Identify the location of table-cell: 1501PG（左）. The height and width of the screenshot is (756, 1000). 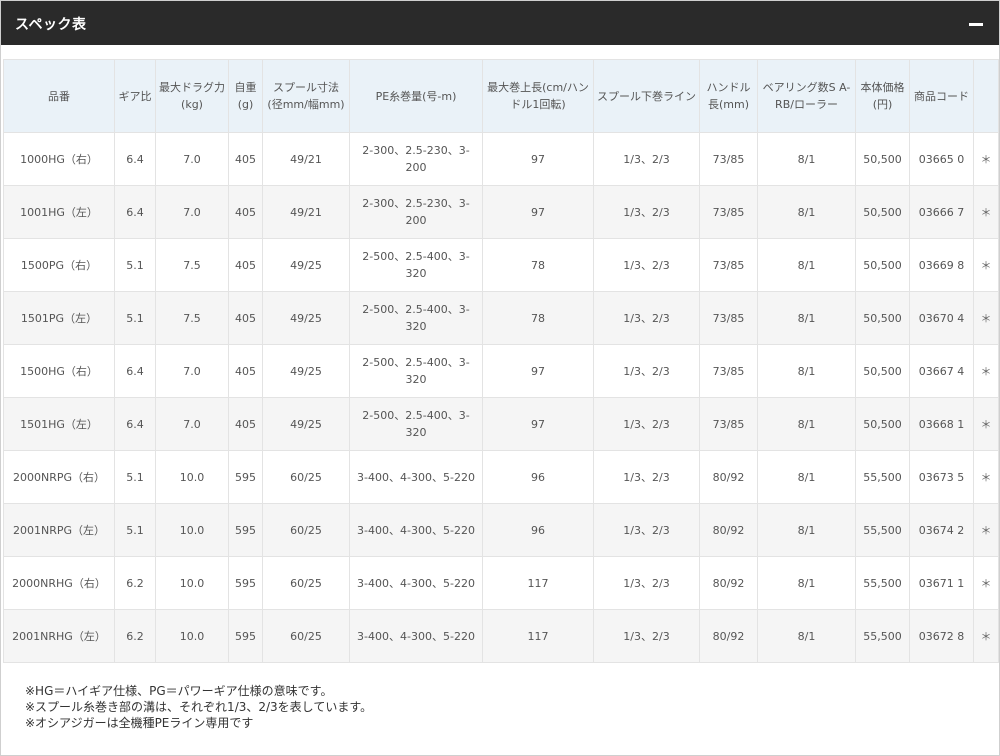
(59, 318).